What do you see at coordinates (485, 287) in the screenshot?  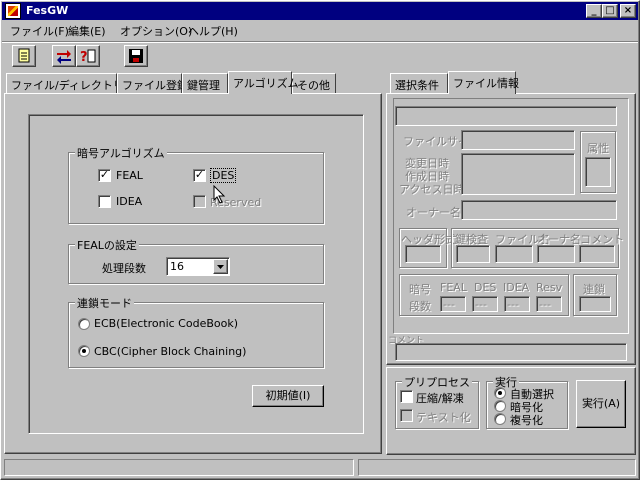 I see `algo-des-label: DES` at bounding box center [485, 287].